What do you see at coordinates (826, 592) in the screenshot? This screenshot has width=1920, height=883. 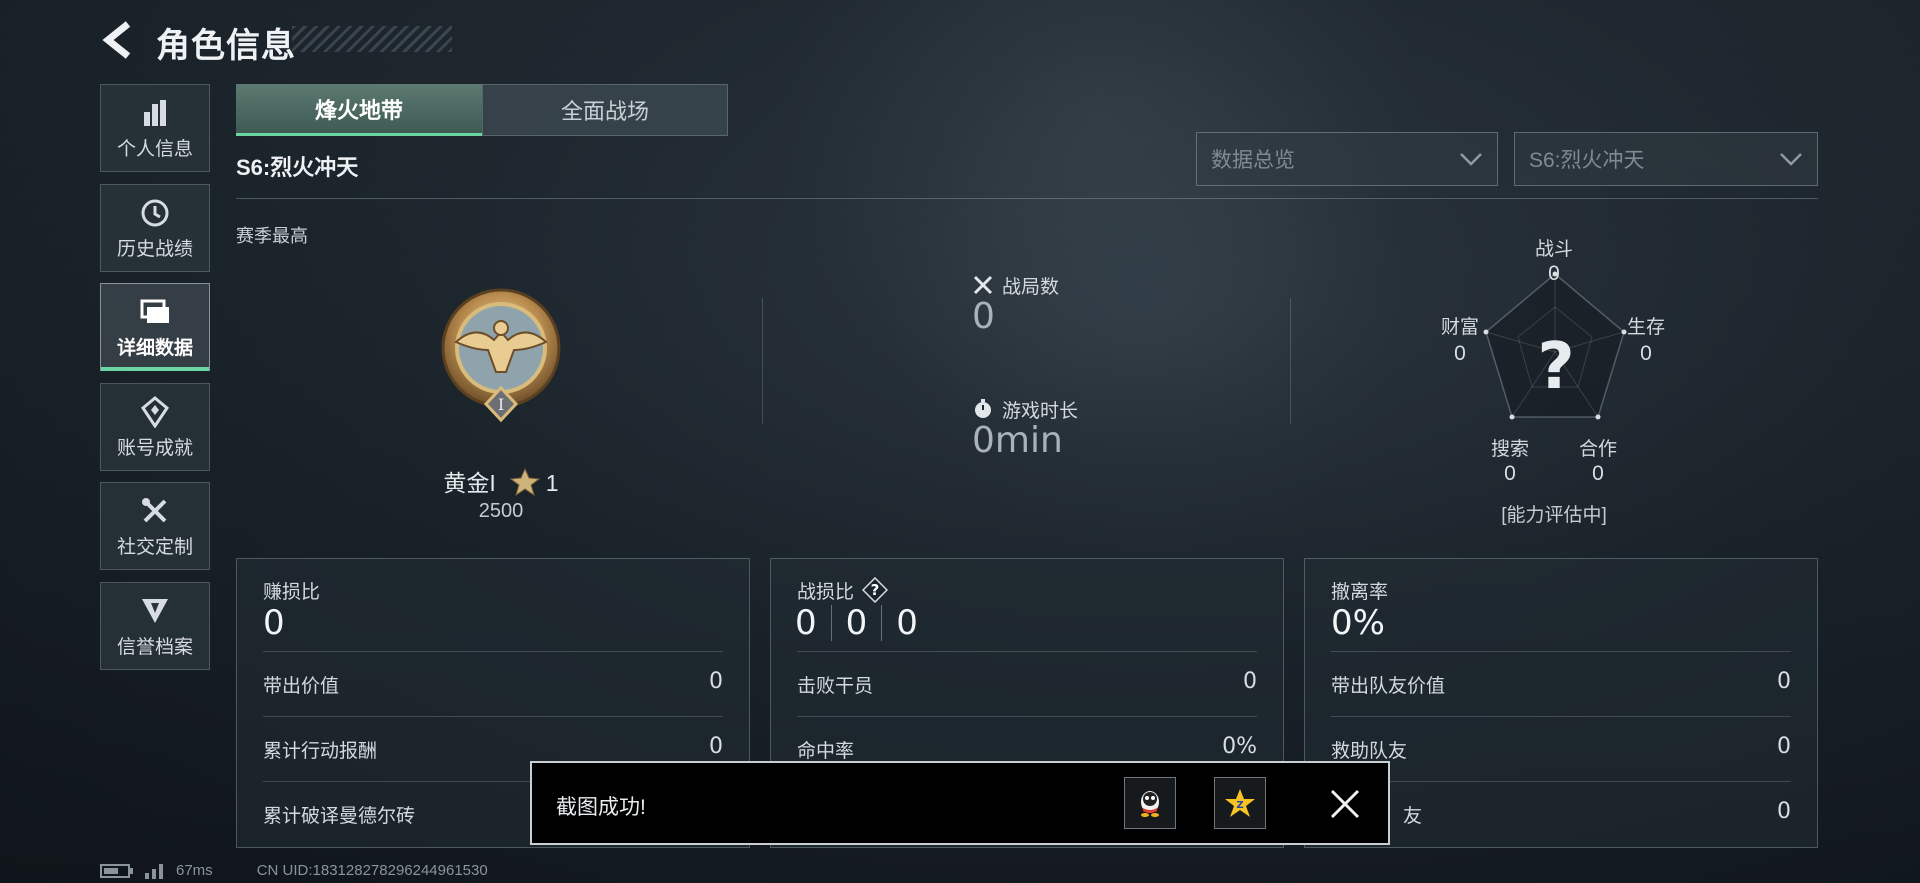 I see `card-title-text: 战损比` at bounding box center [826, 592].